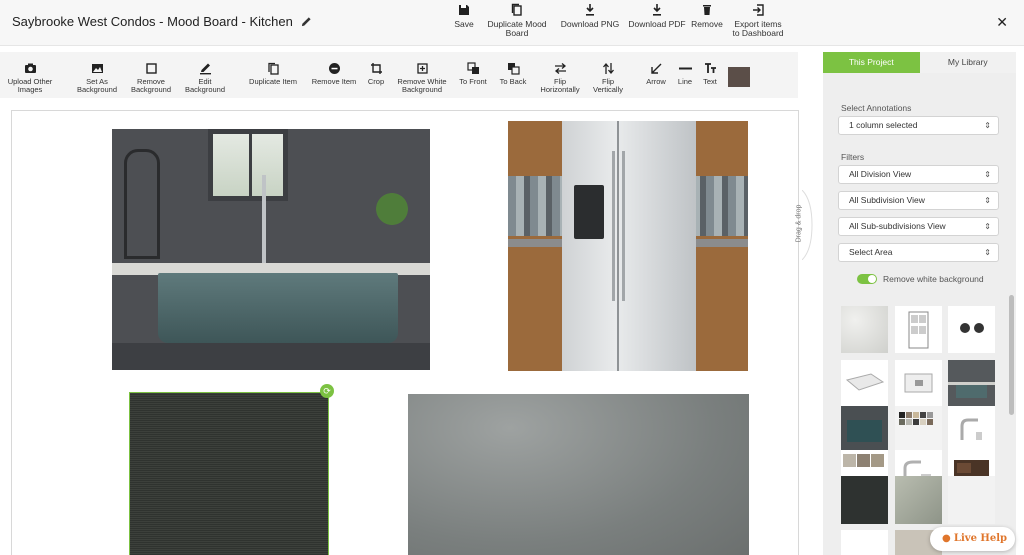 The width and height of the screenshot is (1024, 555). I want to click on to-front-label: To Front, so click(473, 81).